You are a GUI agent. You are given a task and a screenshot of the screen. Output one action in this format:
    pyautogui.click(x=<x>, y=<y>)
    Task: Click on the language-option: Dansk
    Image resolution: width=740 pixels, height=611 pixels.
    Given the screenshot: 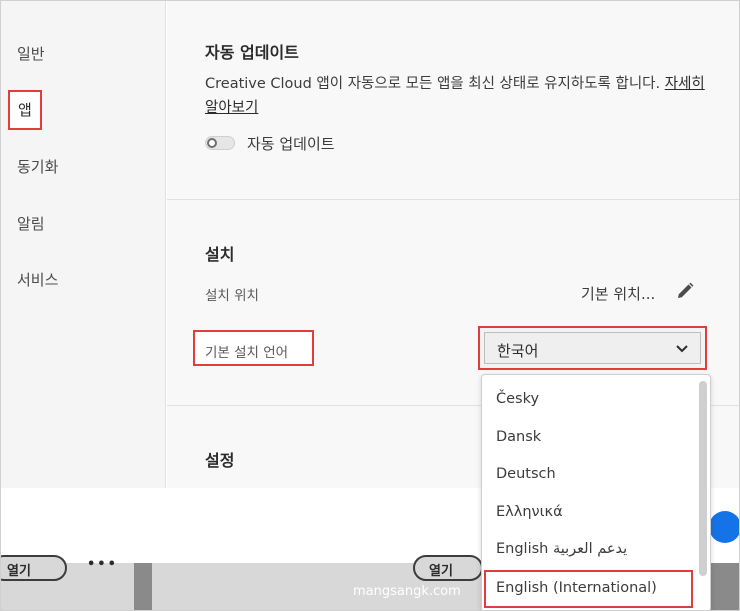 What is the action you would take?
    pyautogui.click(x=518, y=437)
    